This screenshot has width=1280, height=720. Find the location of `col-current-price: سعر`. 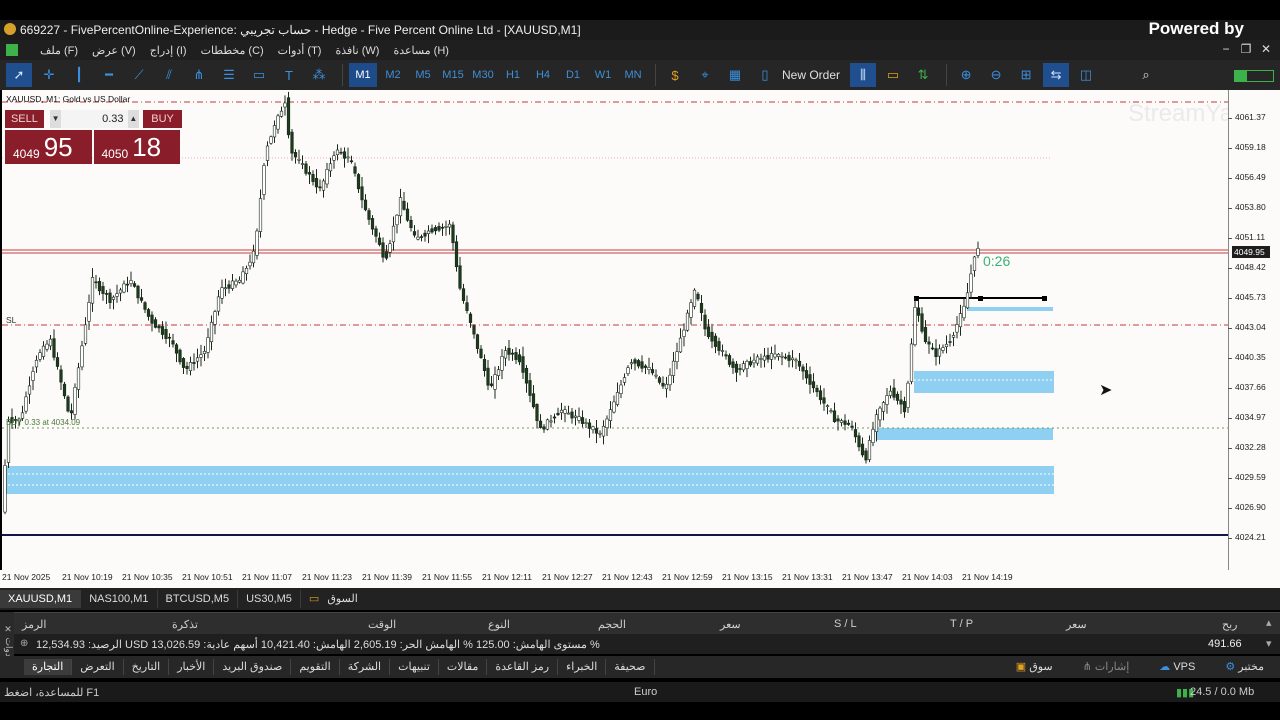

col-current-price: سعر is located at coordinates (1076, 624).